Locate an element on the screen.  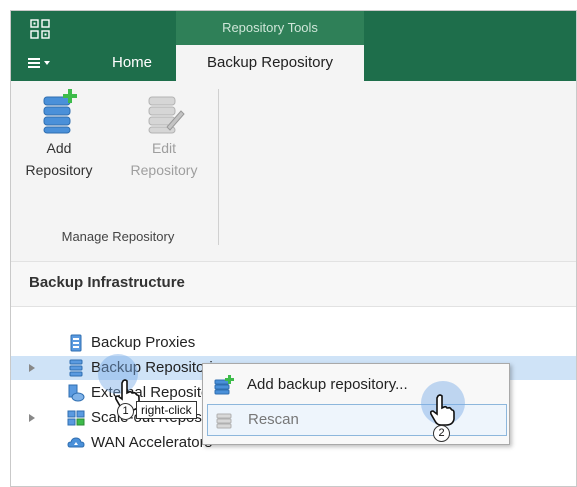
step-number-badge: 1 is located at coordinates (125, 411).